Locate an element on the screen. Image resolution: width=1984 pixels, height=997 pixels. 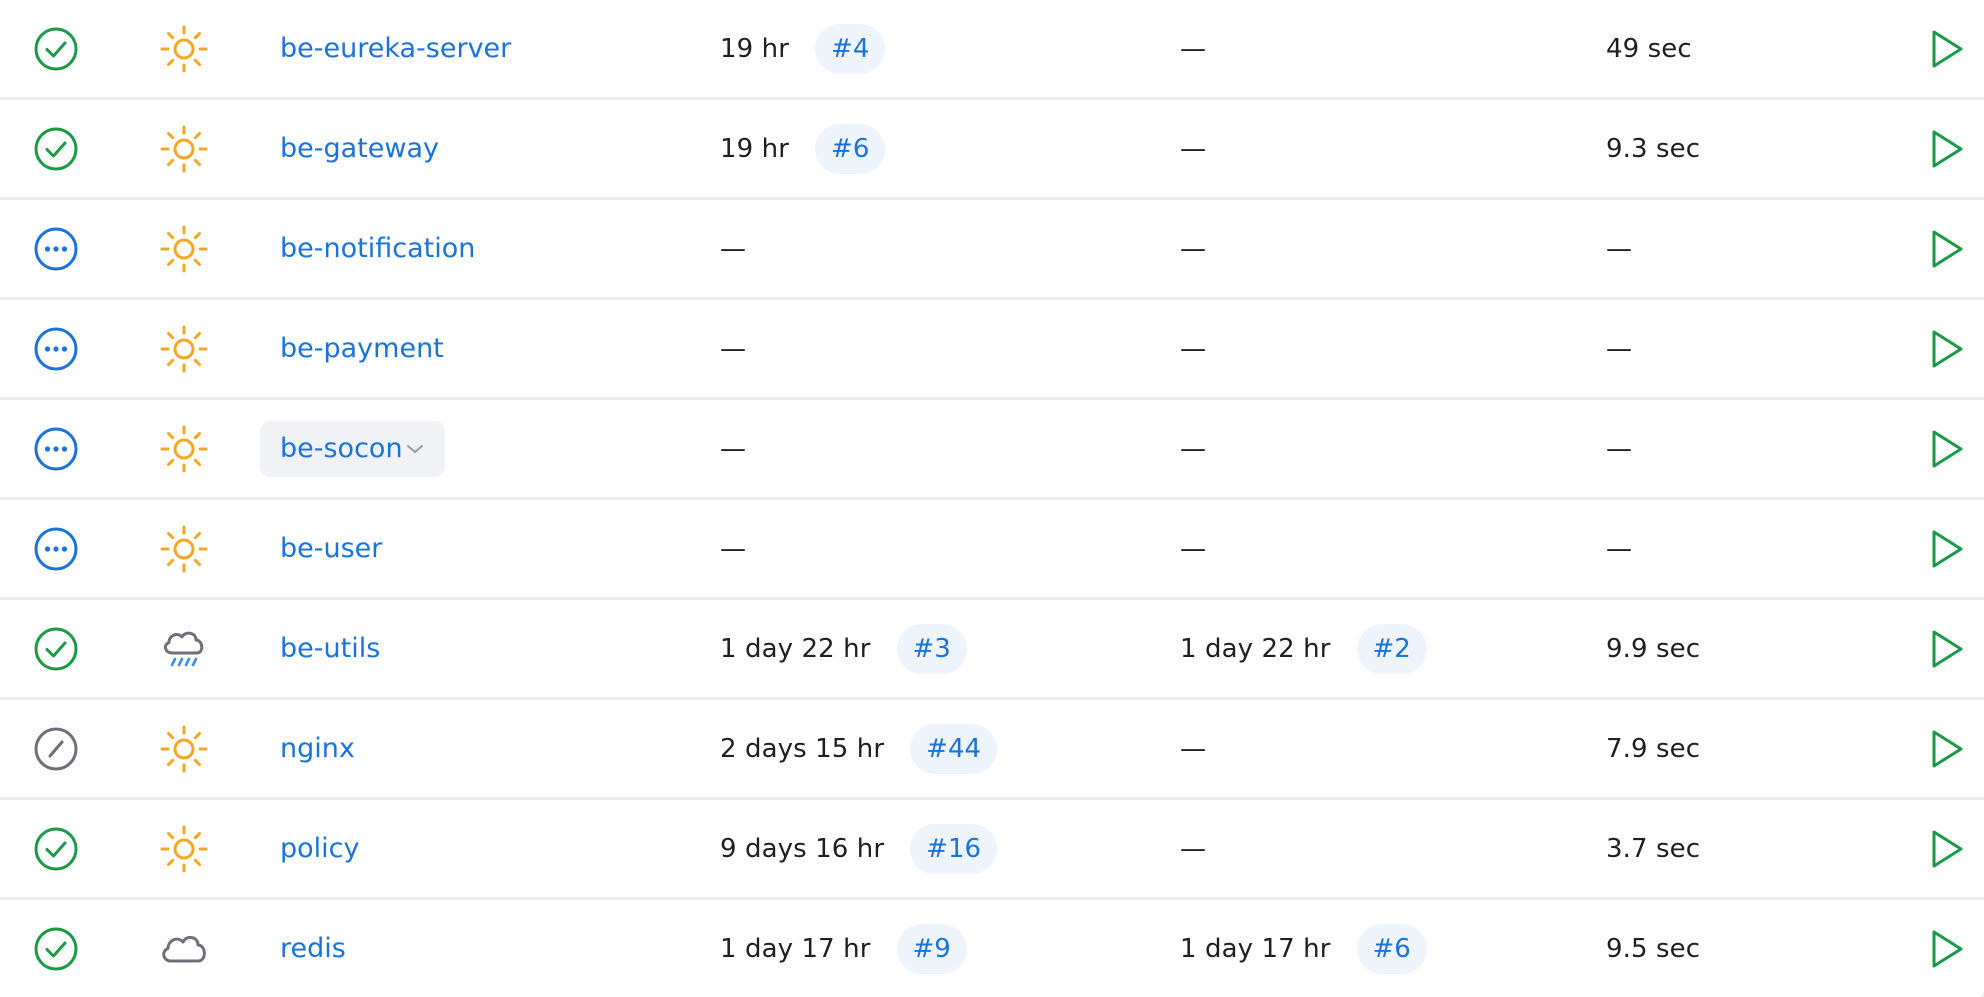
last-duration: 9.3 sec is located at coordinates (1653, 148).